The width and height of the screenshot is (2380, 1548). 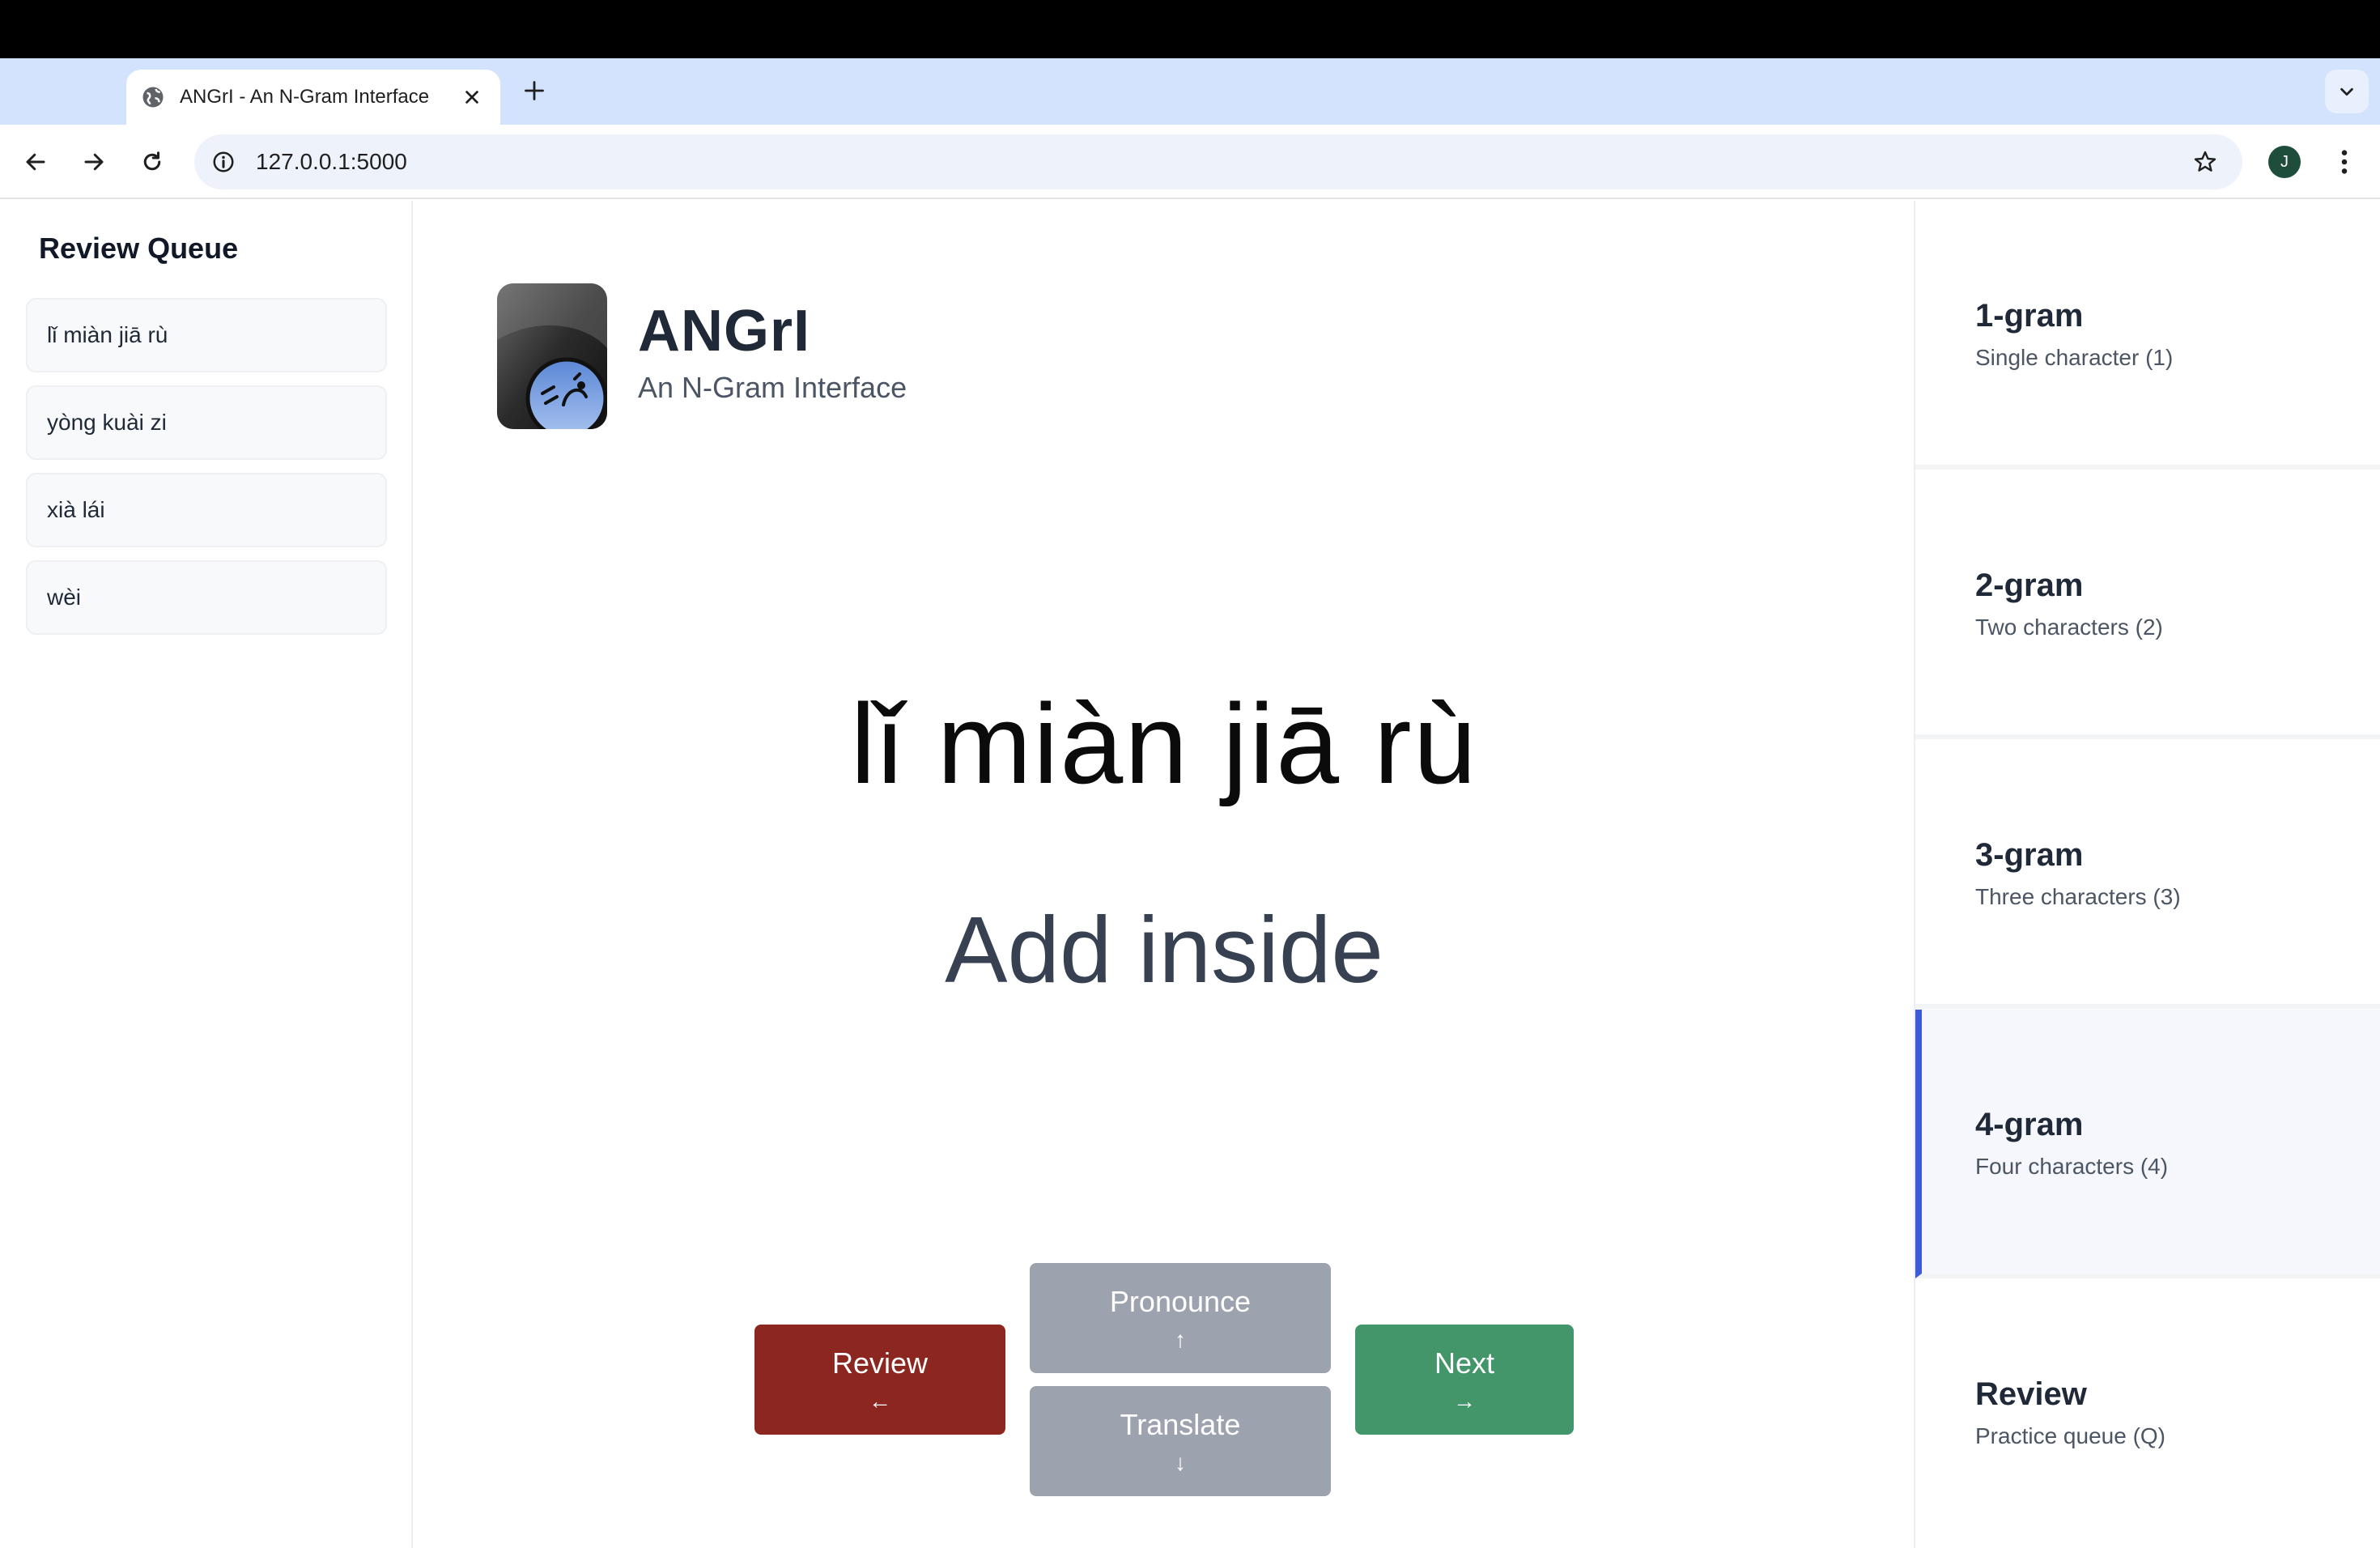 I want to click on site-info-icon, so click(x=224, y=161).